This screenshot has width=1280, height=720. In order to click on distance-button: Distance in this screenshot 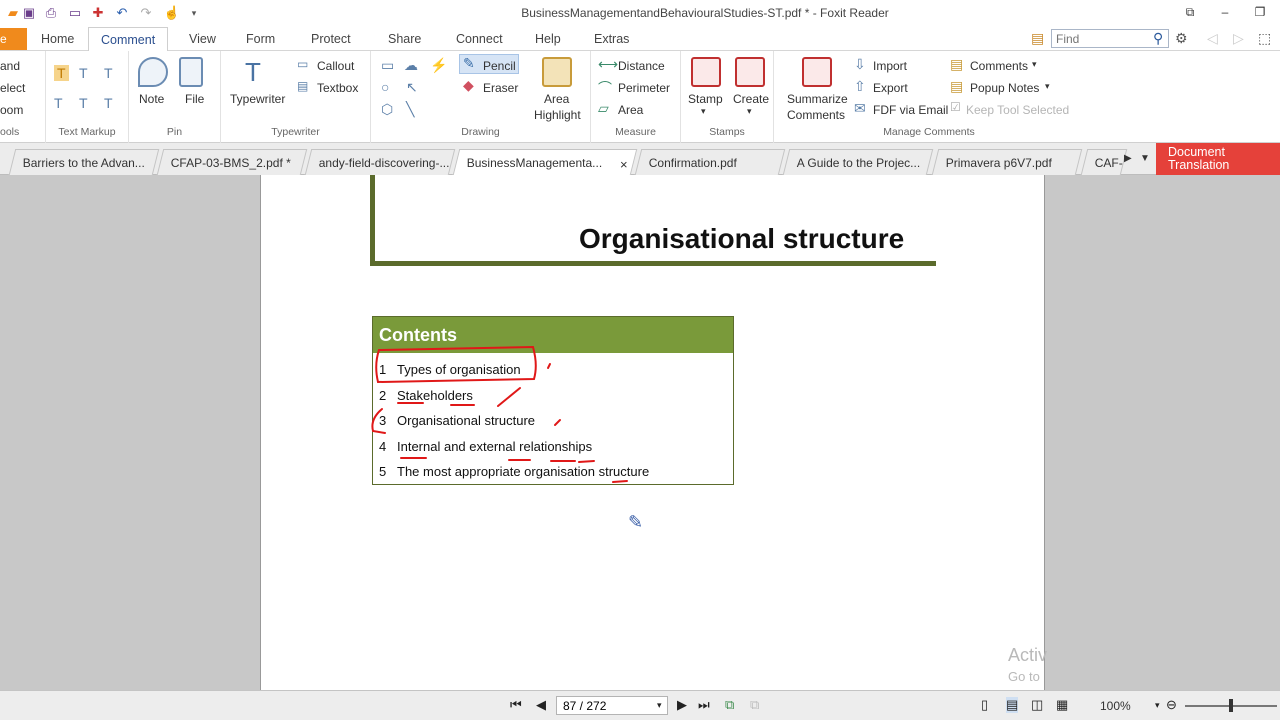, I will do `click(641, 66)`.